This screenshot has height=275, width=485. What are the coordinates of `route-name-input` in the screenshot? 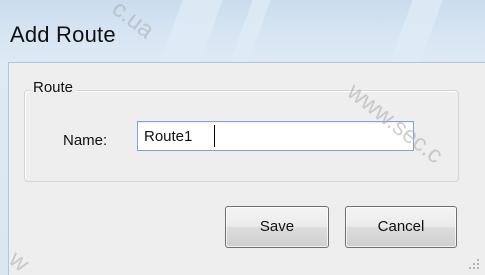 It's located at (275, 136).